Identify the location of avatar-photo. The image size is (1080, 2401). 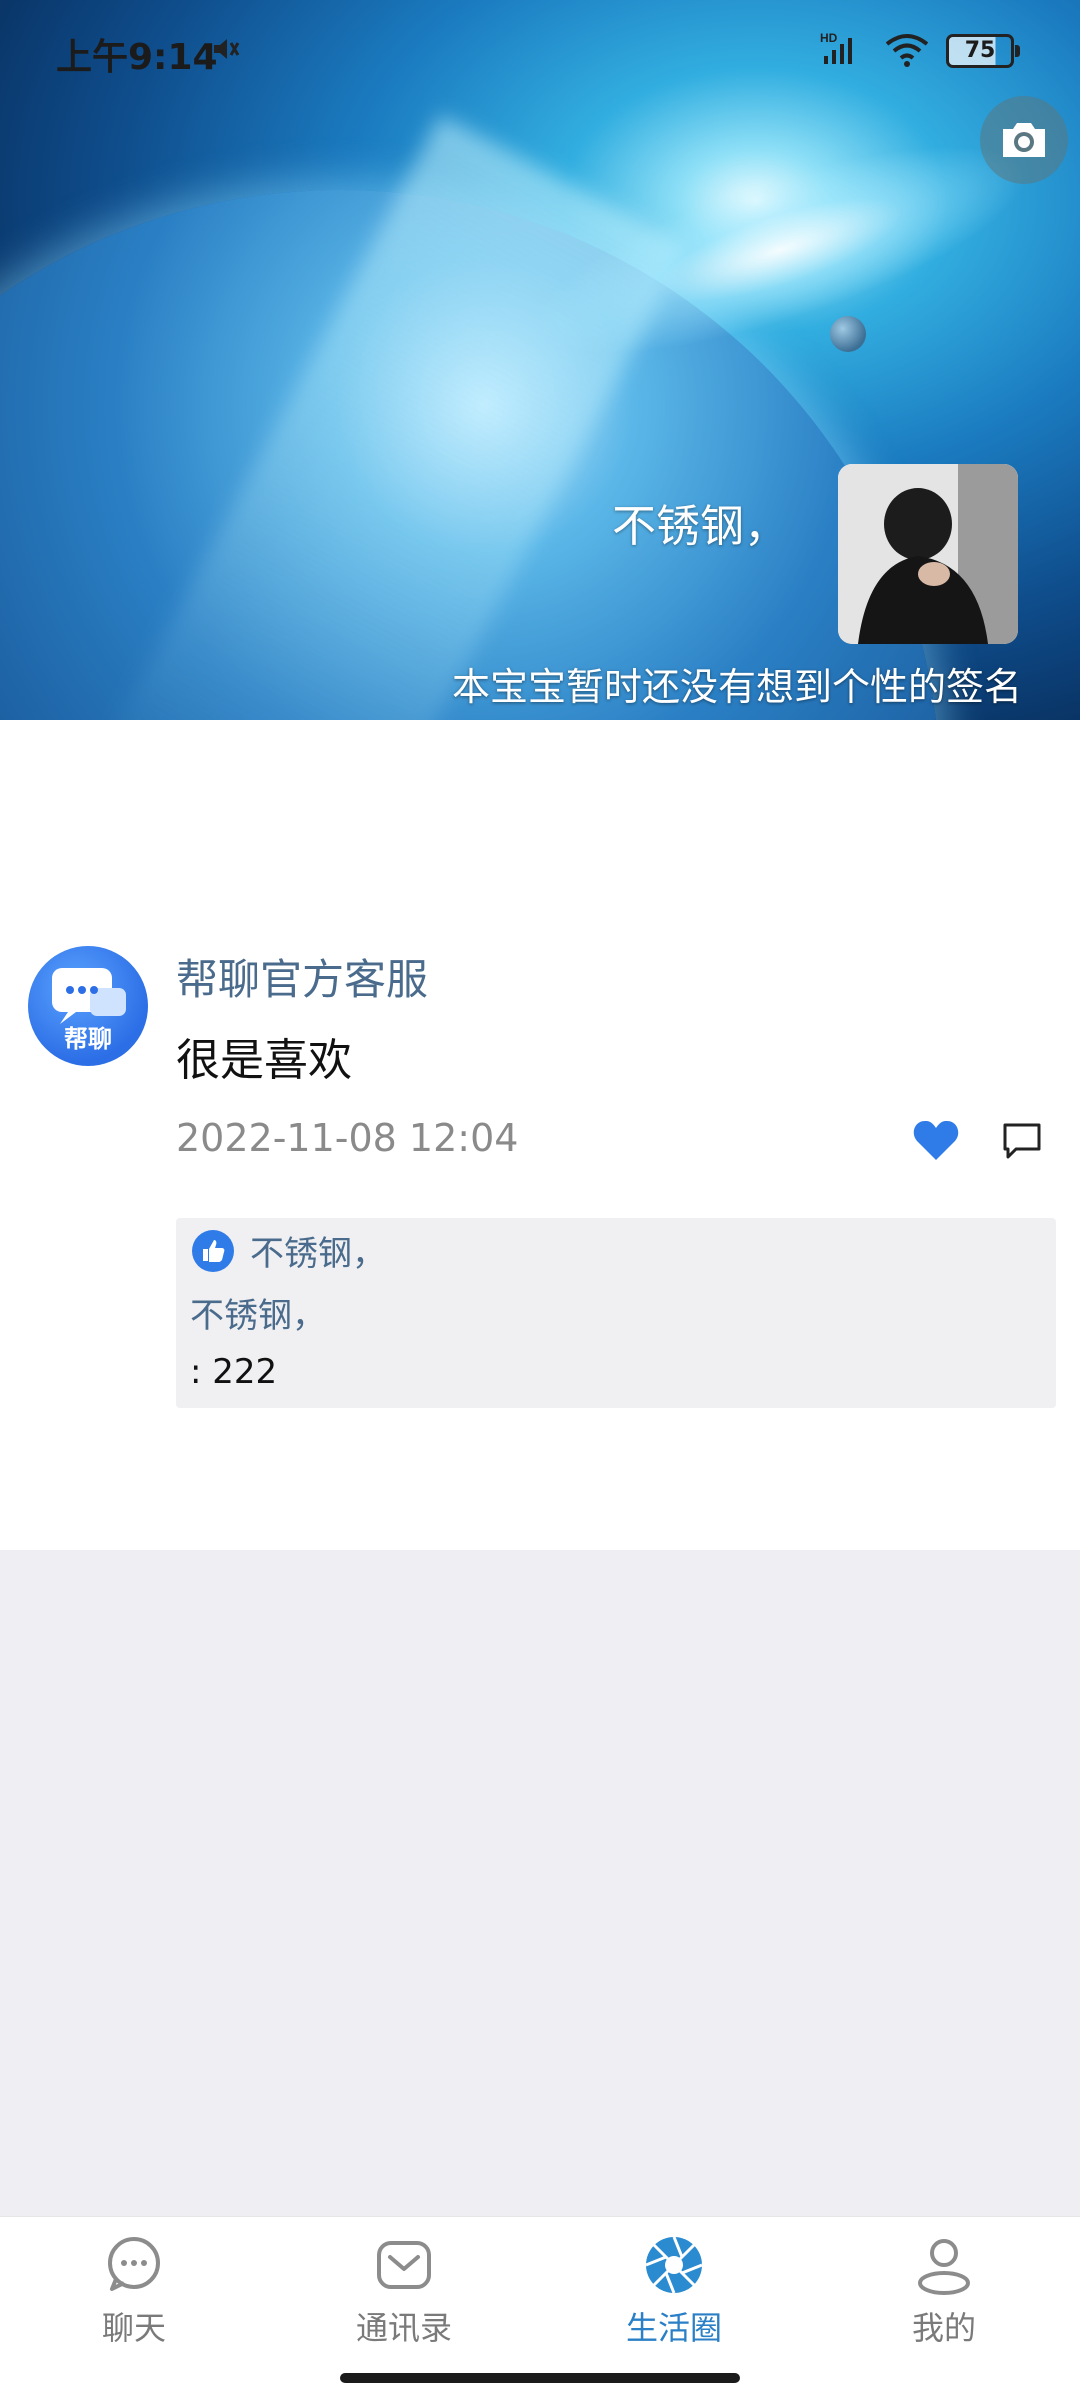
(928, 554).